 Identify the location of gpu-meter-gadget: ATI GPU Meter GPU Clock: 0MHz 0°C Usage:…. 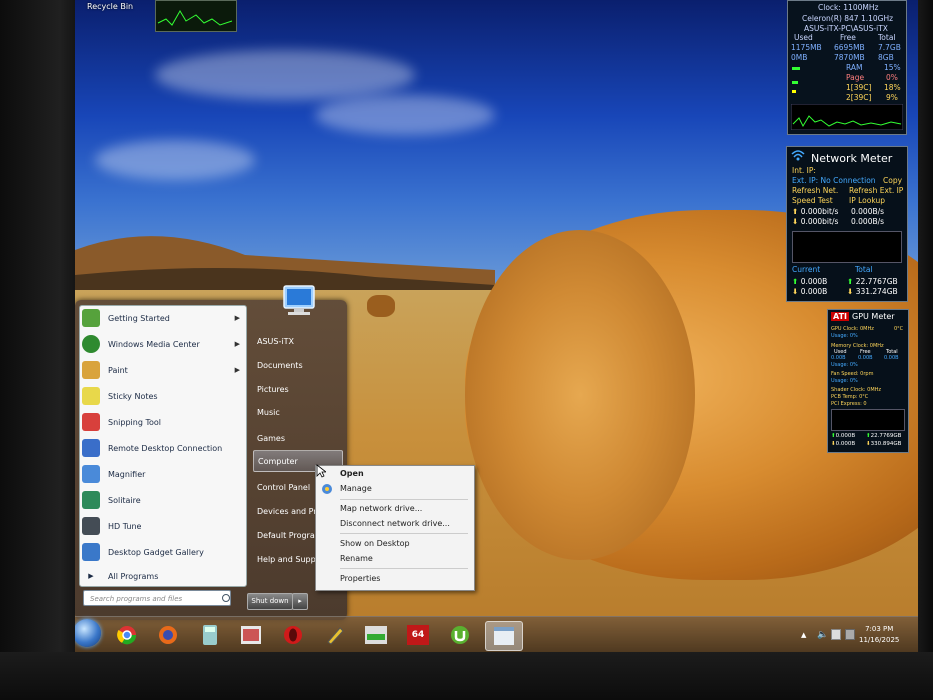
(868, 381).